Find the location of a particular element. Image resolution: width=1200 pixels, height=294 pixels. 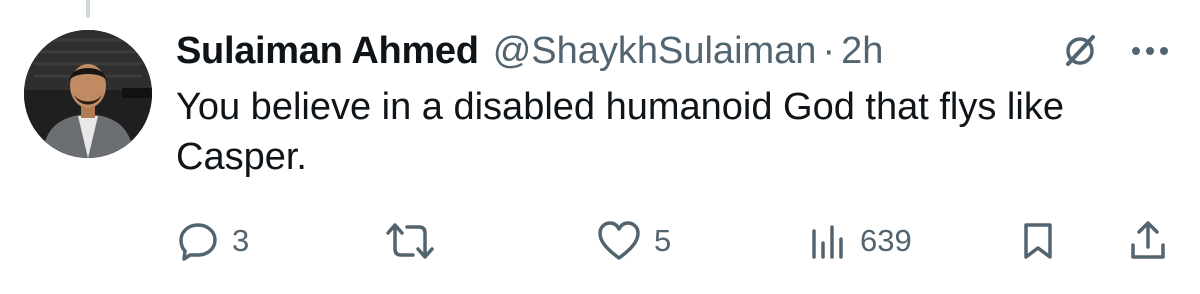

bookmark-button is located at coordinates (1038, 241).